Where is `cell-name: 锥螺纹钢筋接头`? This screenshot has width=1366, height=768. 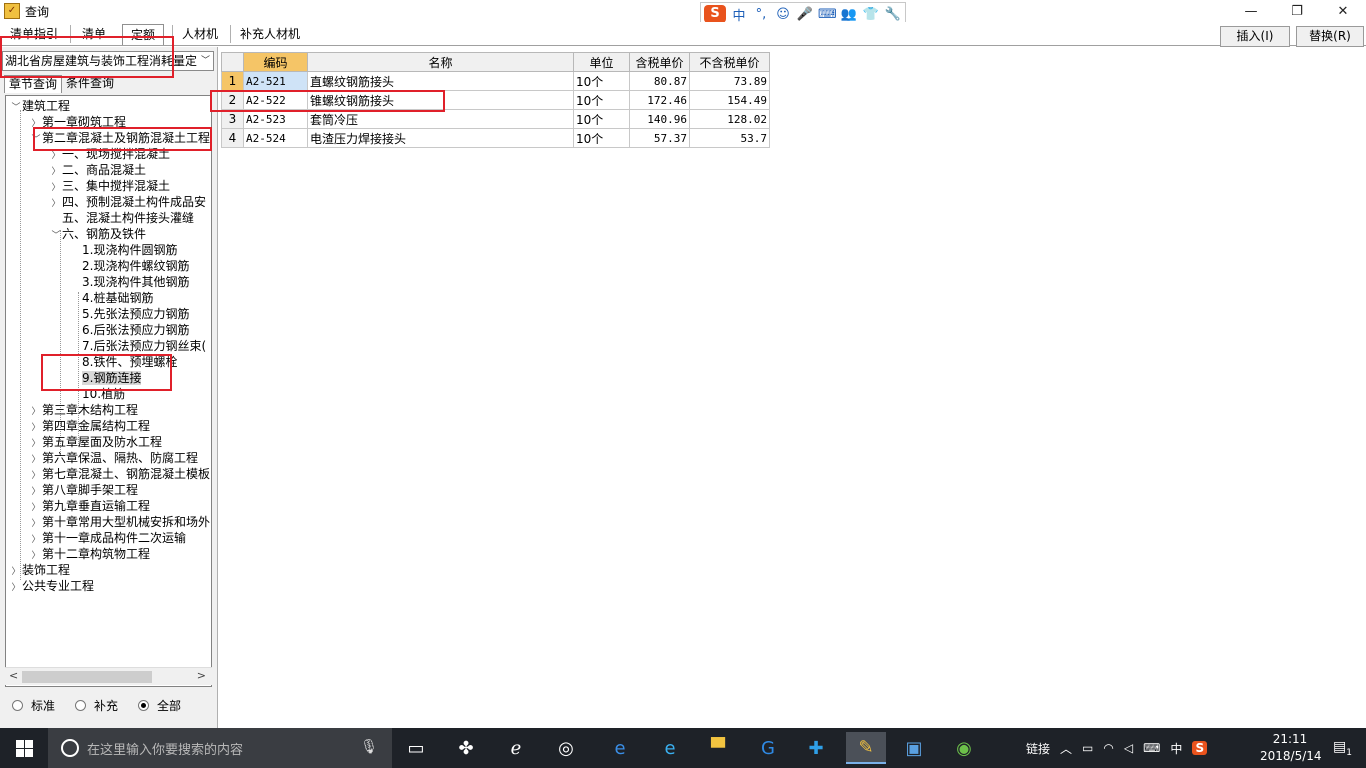
cell-name: 锥螺纹钢筋接头 is located at coordinates (440, 100).